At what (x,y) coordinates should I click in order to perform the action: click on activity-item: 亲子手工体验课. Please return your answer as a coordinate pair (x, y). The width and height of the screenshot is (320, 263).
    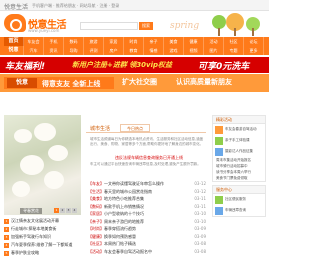
    Looking at the image, I should click on (239, 140).